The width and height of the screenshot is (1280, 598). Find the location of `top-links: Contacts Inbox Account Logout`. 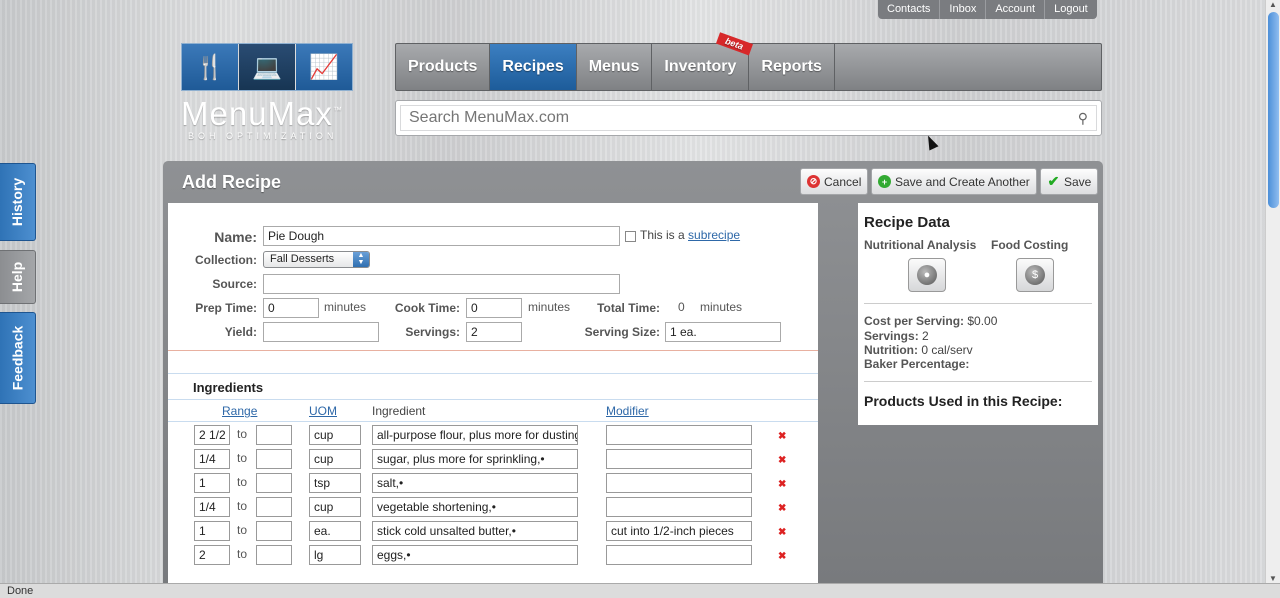

top-links: Contacts Inbox Account Logout is located at coordinates (987, 9).